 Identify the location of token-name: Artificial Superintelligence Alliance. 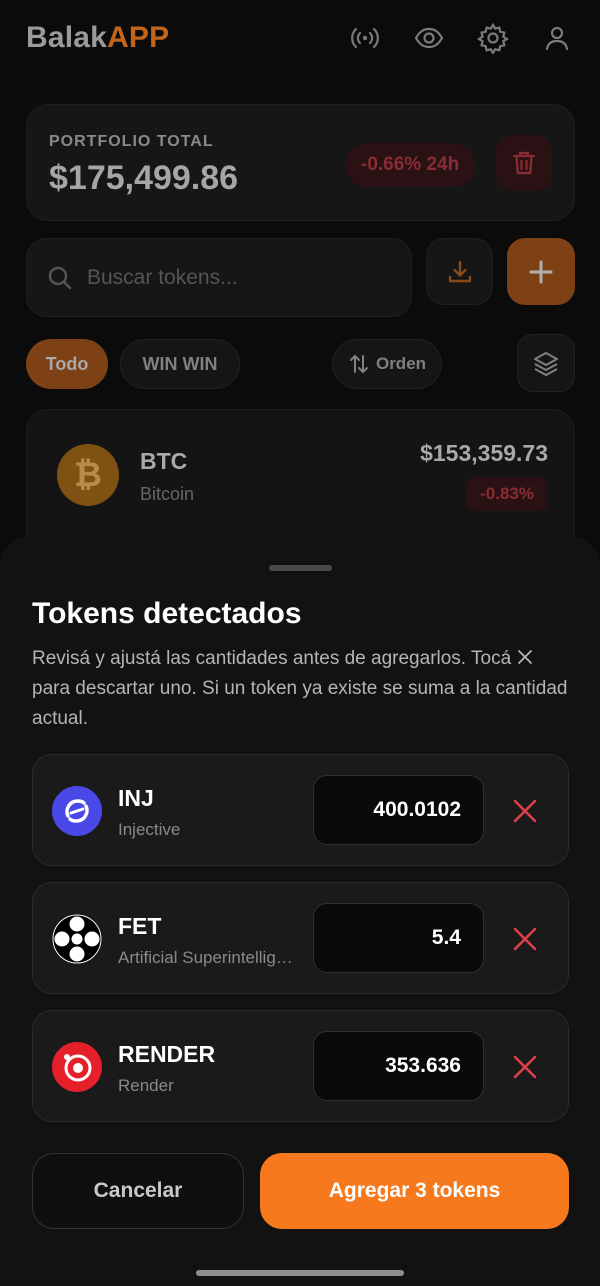
(208, 957).